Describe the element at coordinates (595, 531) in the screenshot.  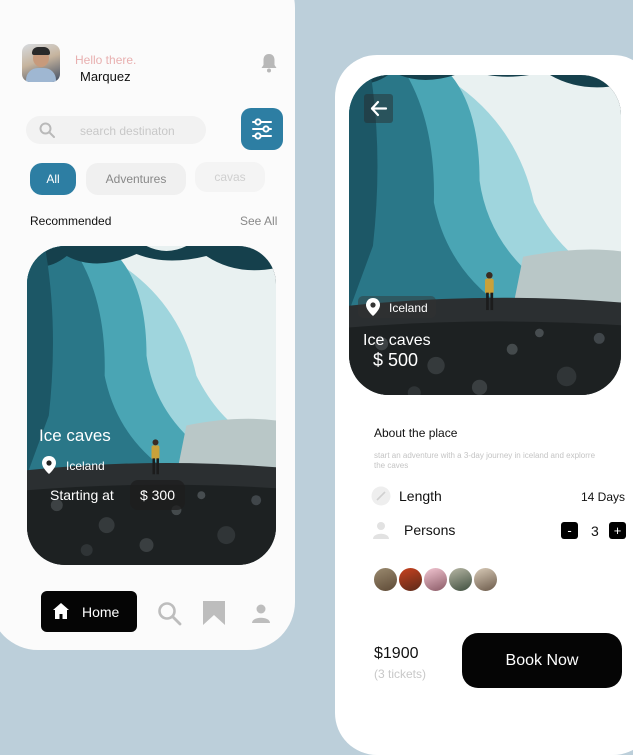
I see `persons-count: 3` at that location.